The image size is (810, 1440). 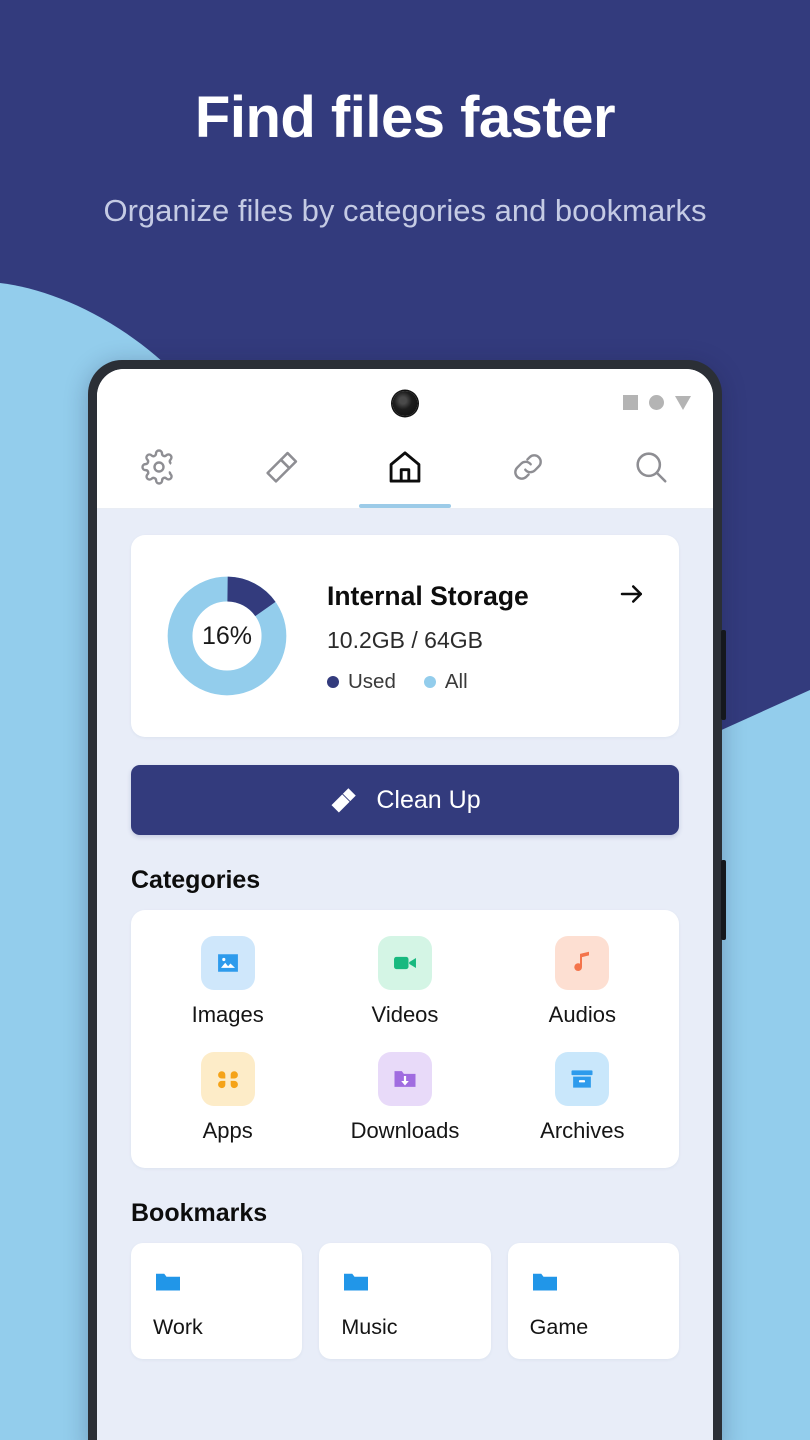 I want to click on tab-settings, so click(x=158, y=466).